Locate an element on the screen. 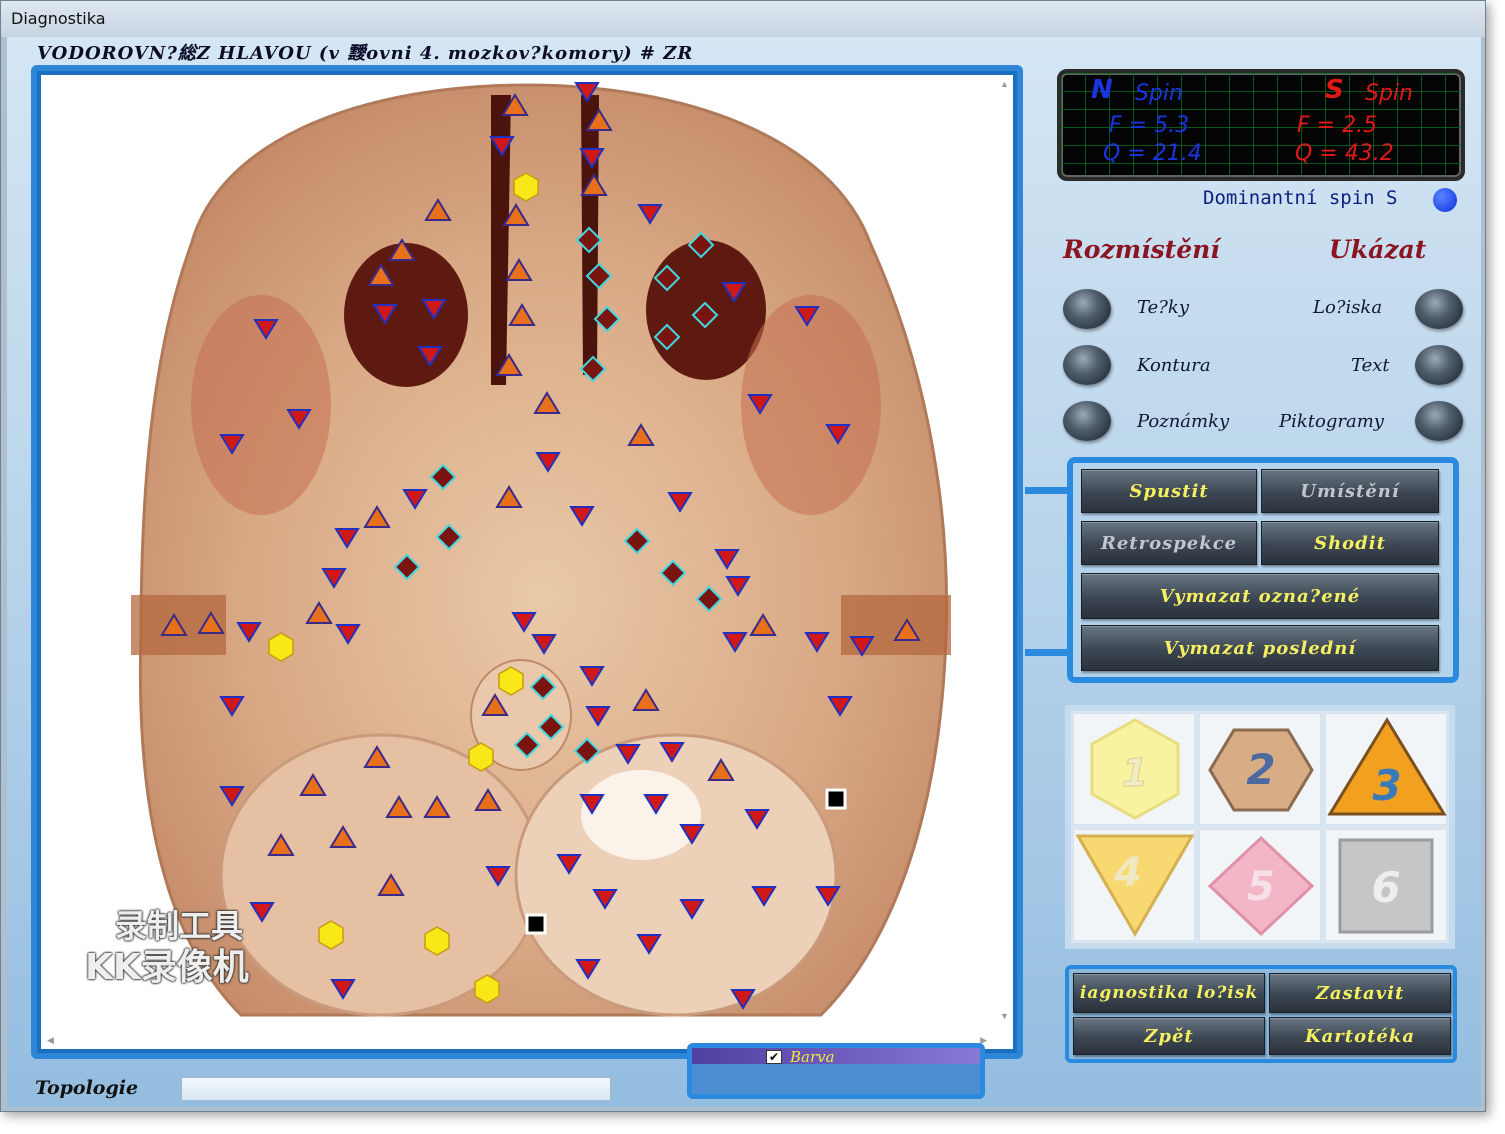 The width and height of the screenshot is (1505, 1134). diagnose-loci-button: iagnostika lo?isk is located at coordinates (1169, 993).